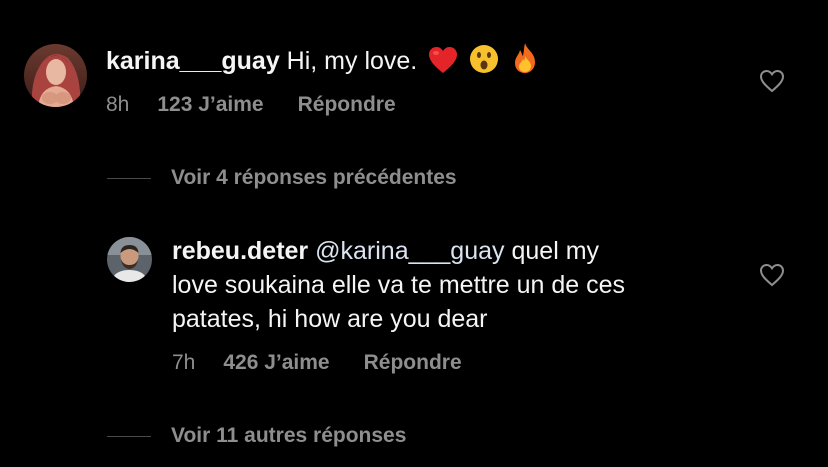  I want to click on fire-emoji, so click(525, 62).